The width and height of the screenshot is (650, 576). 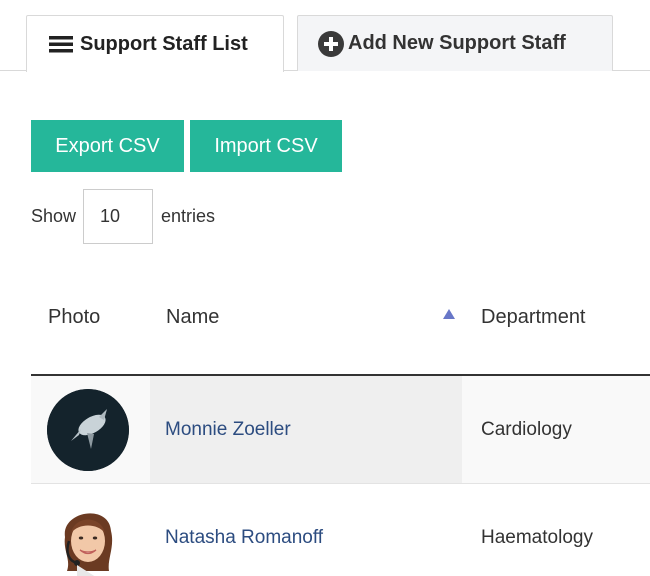 I want to click on show-label: Show, so click(x=54, y=215).